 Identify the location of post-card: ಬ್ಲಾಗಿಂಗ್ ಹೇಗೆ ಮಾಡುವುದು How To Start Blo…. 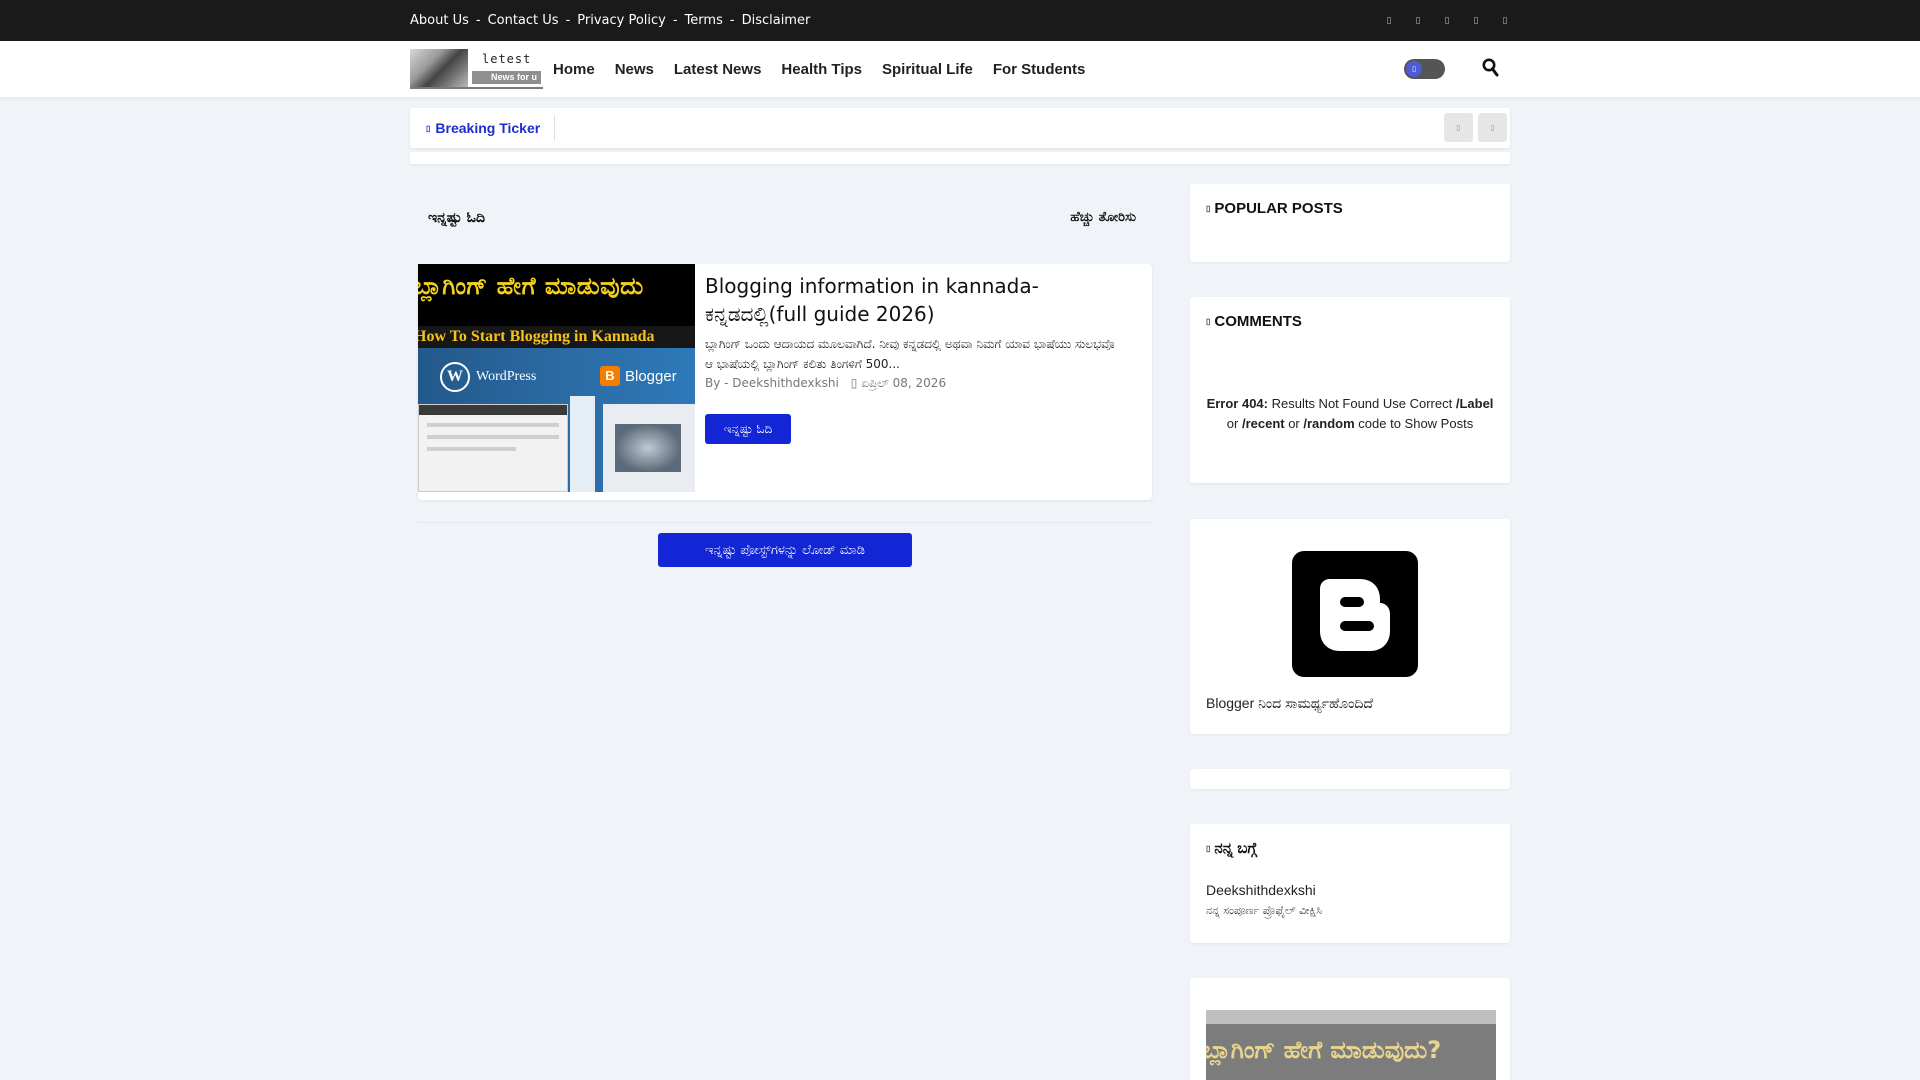
(785, 382).